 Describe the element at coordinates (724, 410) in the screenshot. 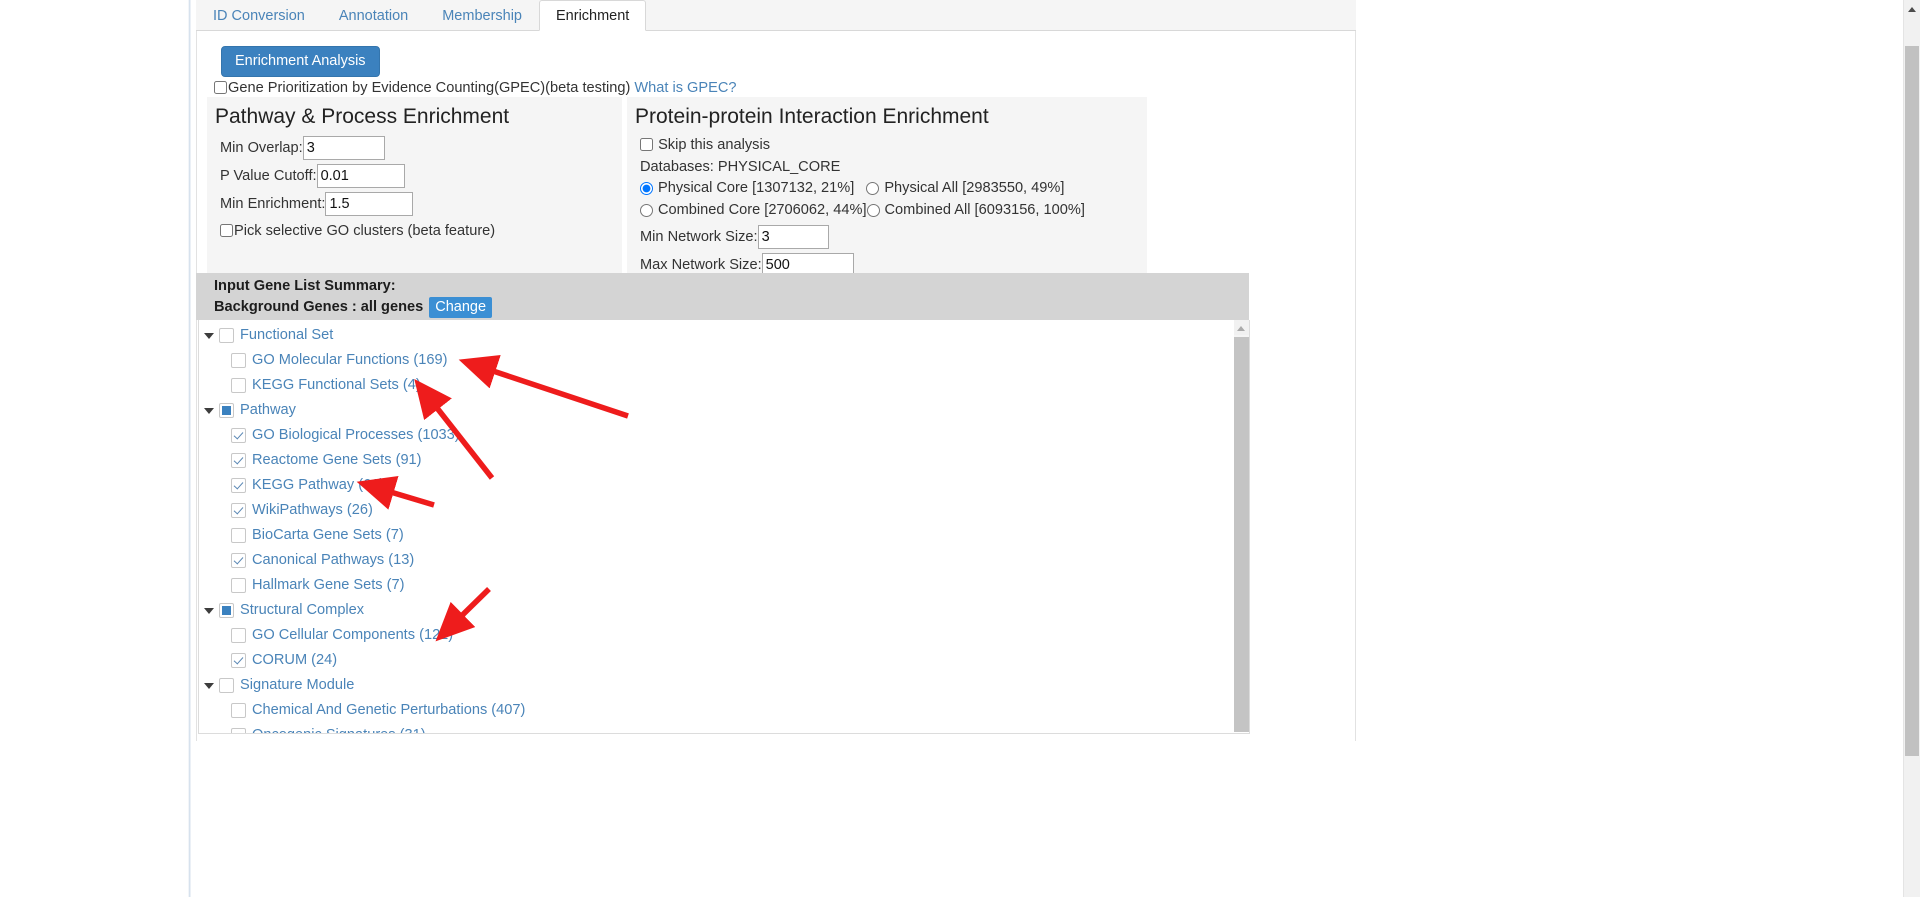

I see `tree-node: Pathway` at that location.